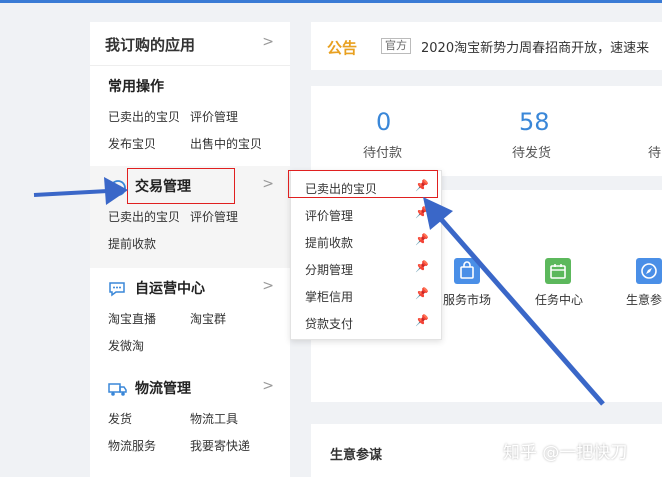 Image resolution: width=662 pixels, height=477 pixels. Describe the element at coordinates (565, 453) in the screenshot. I see `watermark: 知乎 @一把快刀` at that location.